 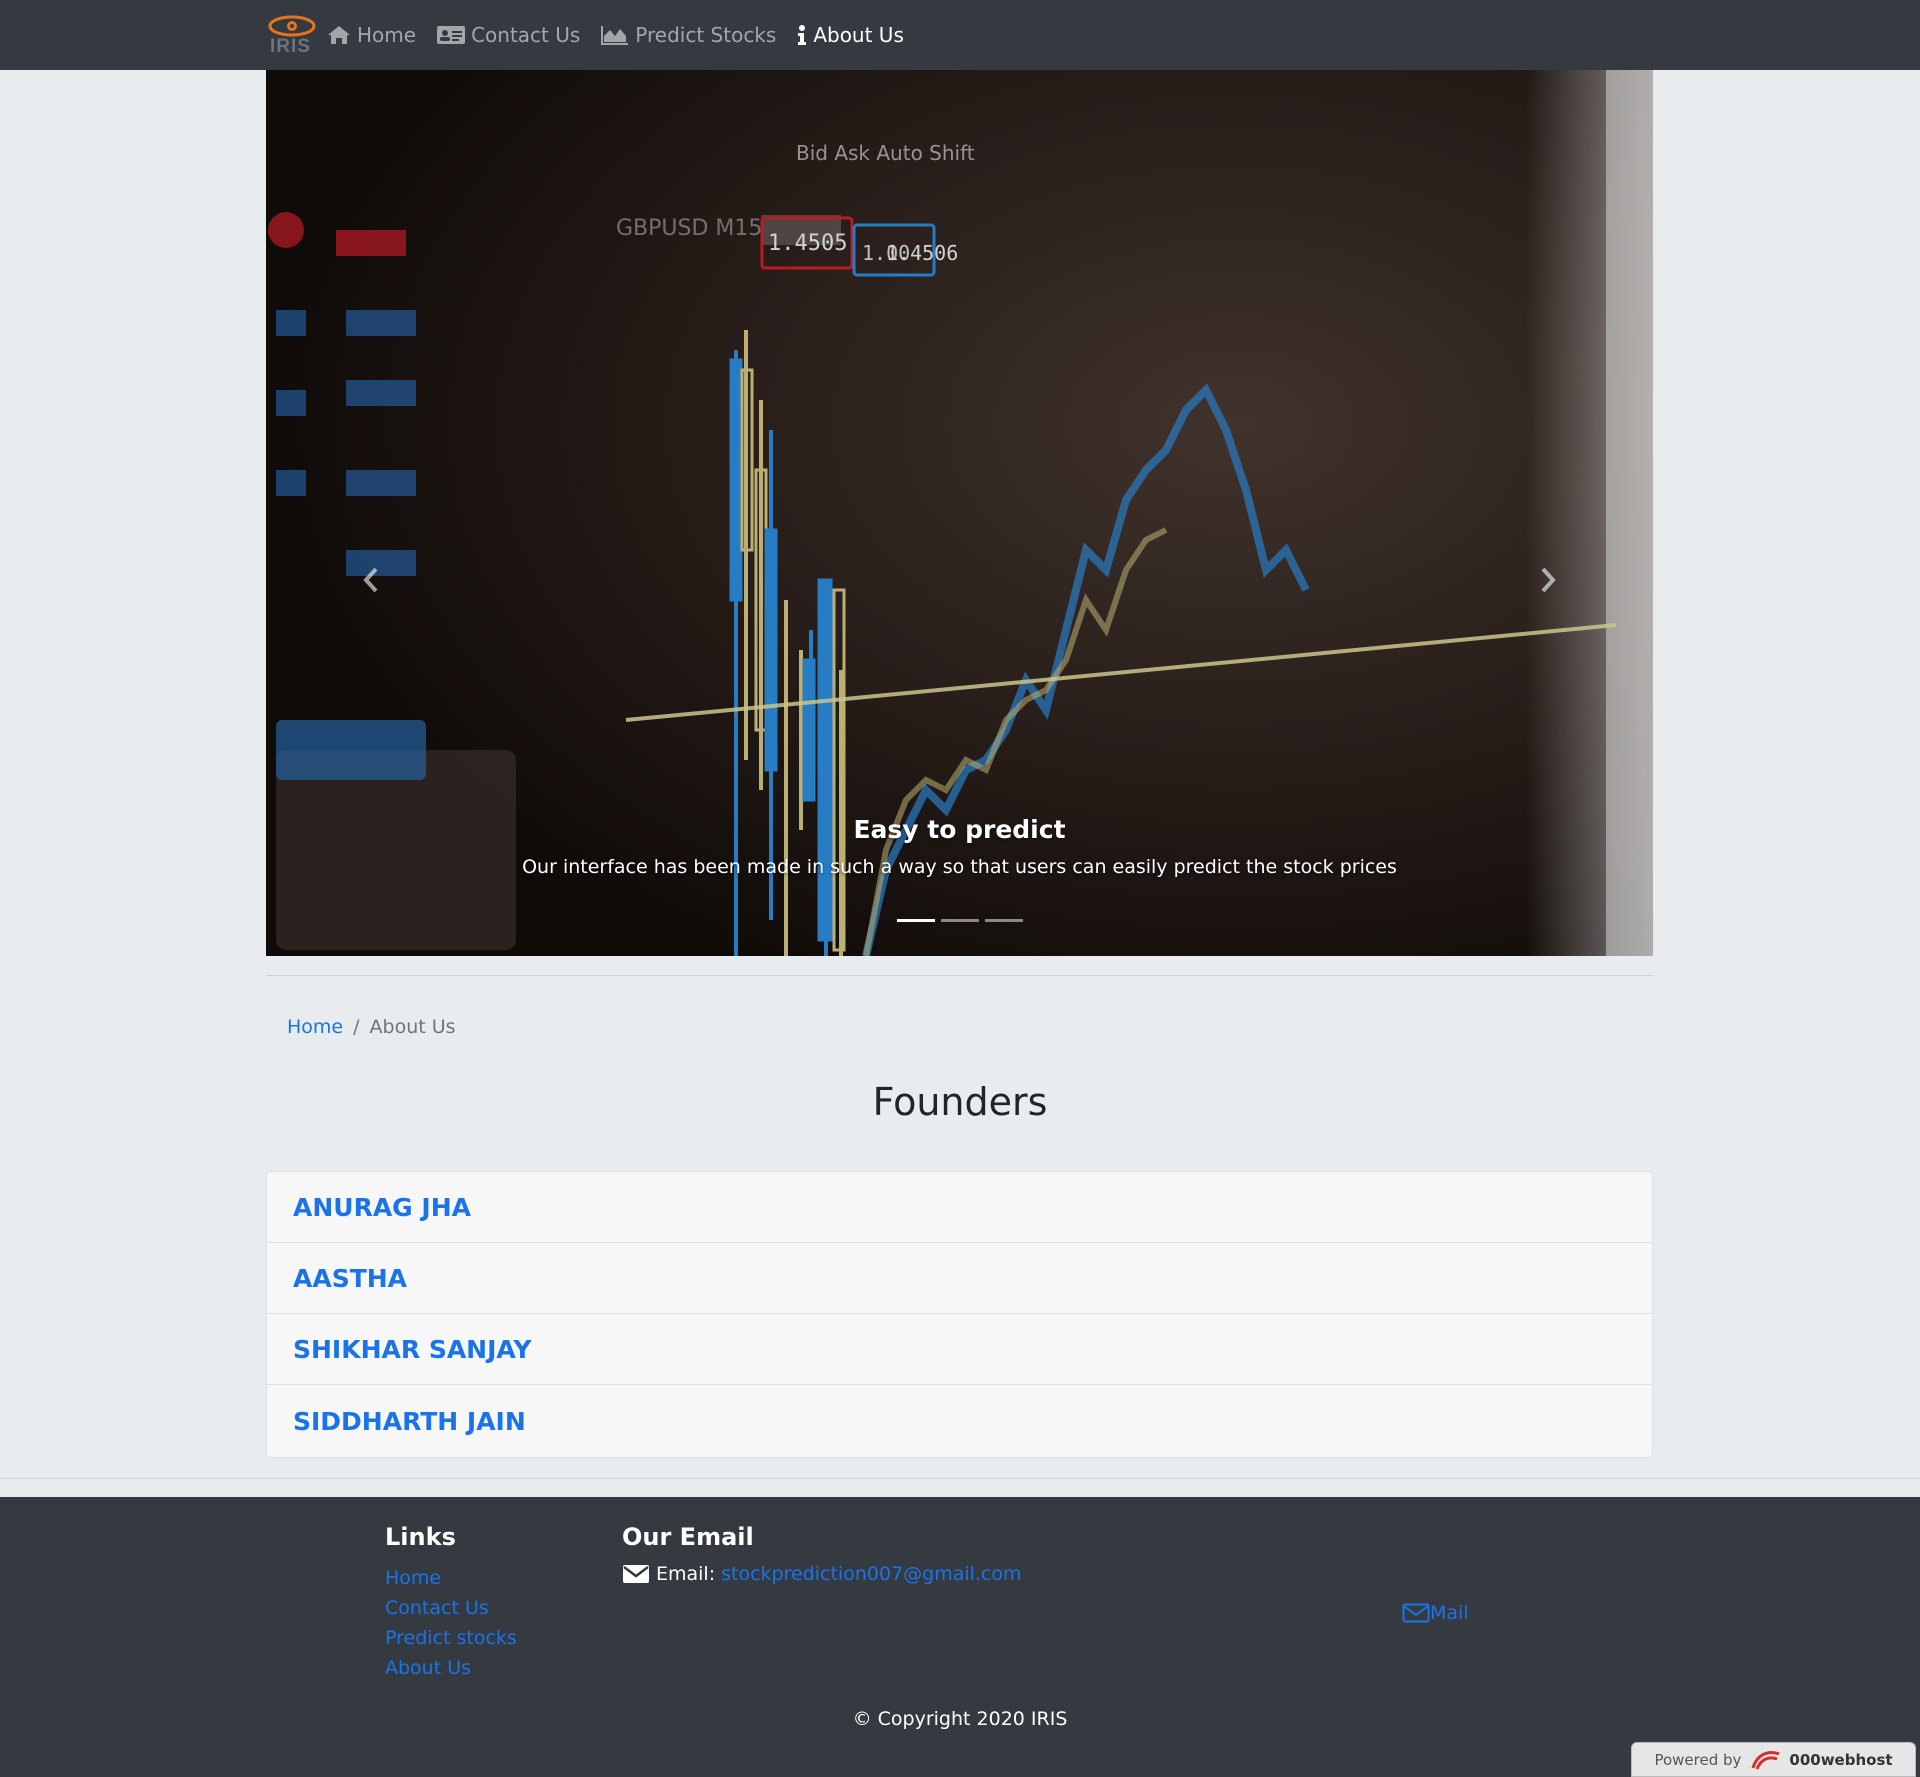 What do you see at coordinates (686, 1574) in the screenshot?
I see `email-label: Email:` at bounding box center [686, 1574].